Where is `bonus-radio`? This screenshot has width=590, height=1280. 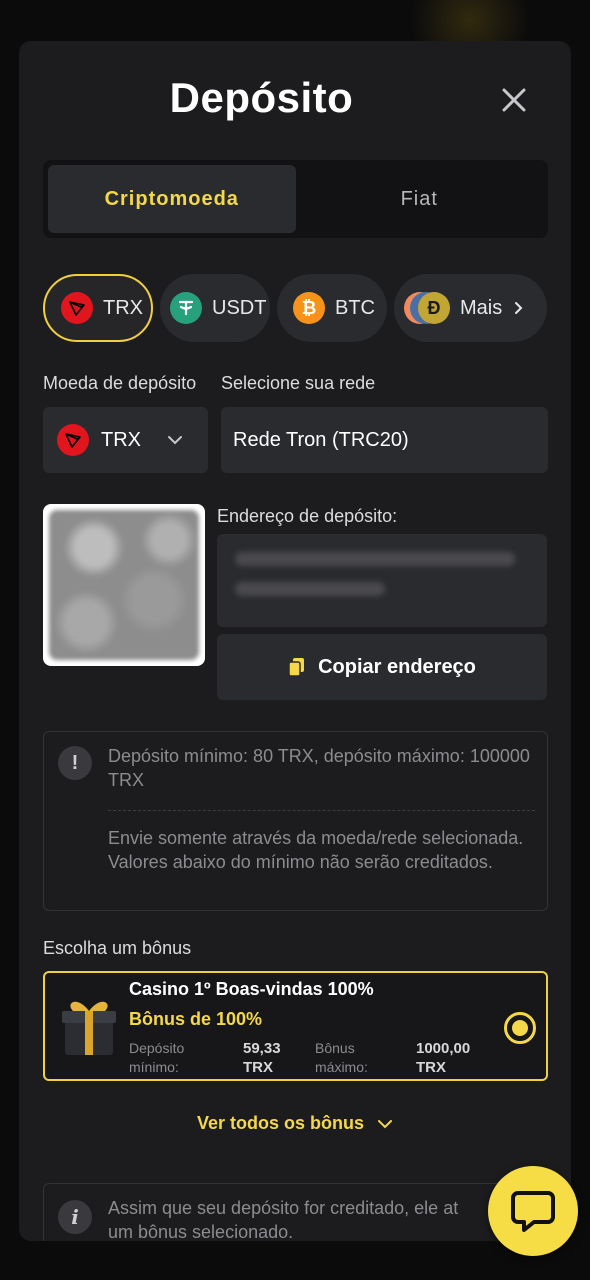
bonus-radio is located at coordinates (520, 1028).